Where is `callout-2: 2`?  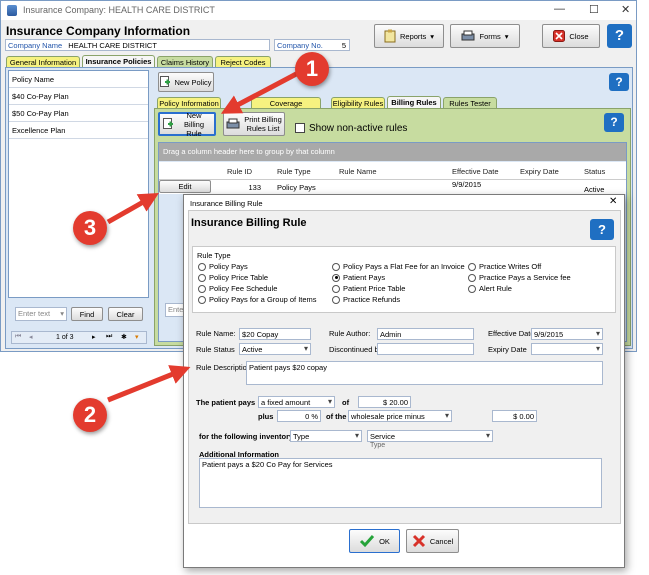 callout-2: 2 is located at coordinates (90, 415).